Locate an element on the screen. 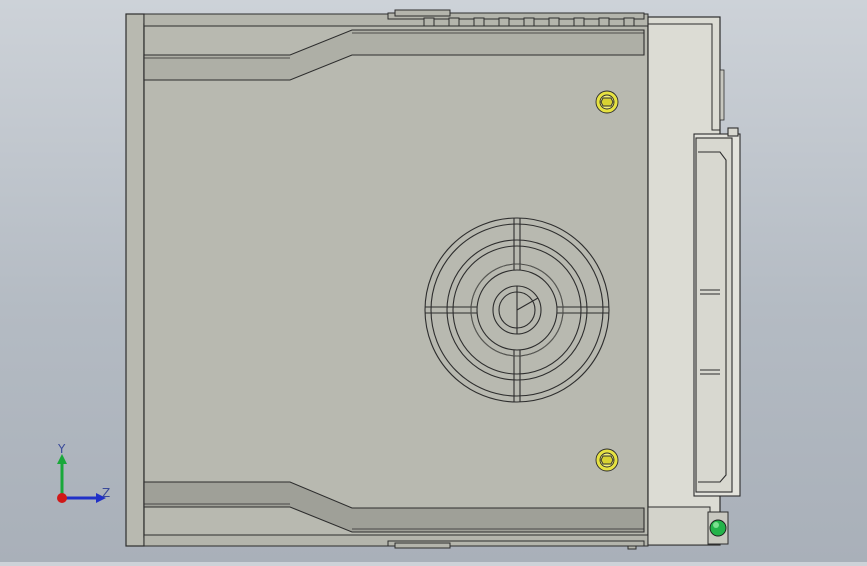  terminal-bracket is located at coordinates (717, 312).